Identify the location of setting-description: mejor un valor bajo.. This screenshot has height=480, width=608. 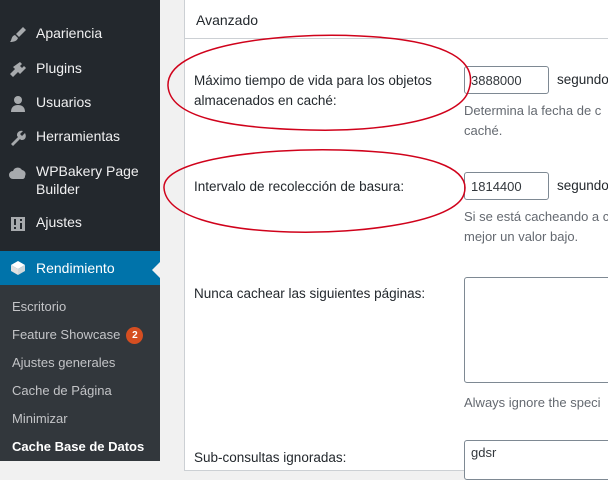
(521, 236).